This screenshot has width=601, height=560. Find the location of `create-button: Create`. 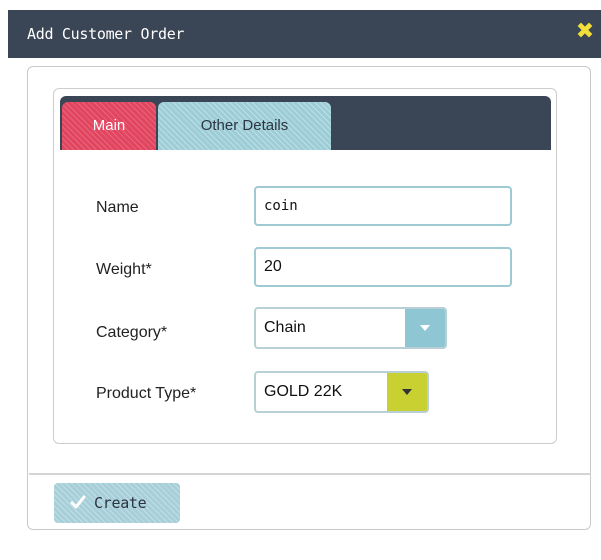

create-button: Create is located at coordinates (117, 503).